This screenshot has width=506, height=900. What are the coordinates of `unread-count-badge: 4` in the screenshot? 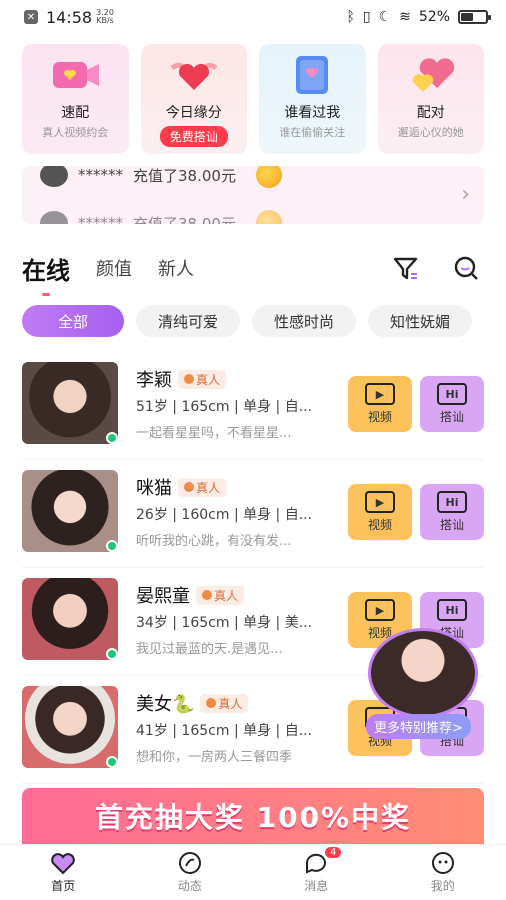 It's located at (333, 852).